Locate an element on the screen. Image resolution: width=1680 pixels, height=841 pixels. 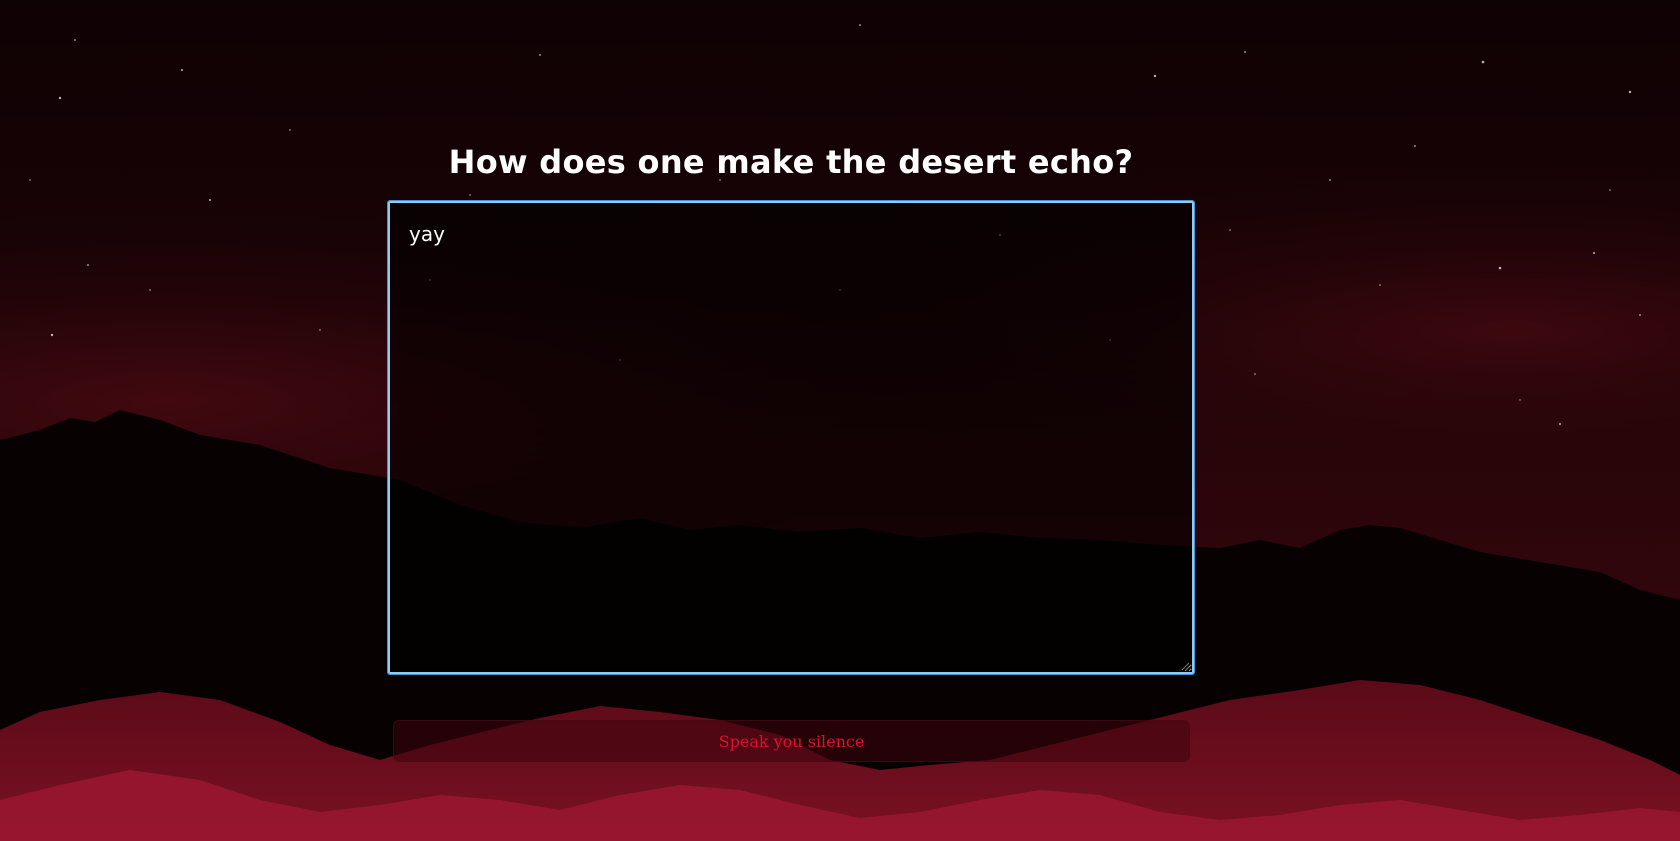
speak-button: Speak you silence is located at coordinates (791, 741).